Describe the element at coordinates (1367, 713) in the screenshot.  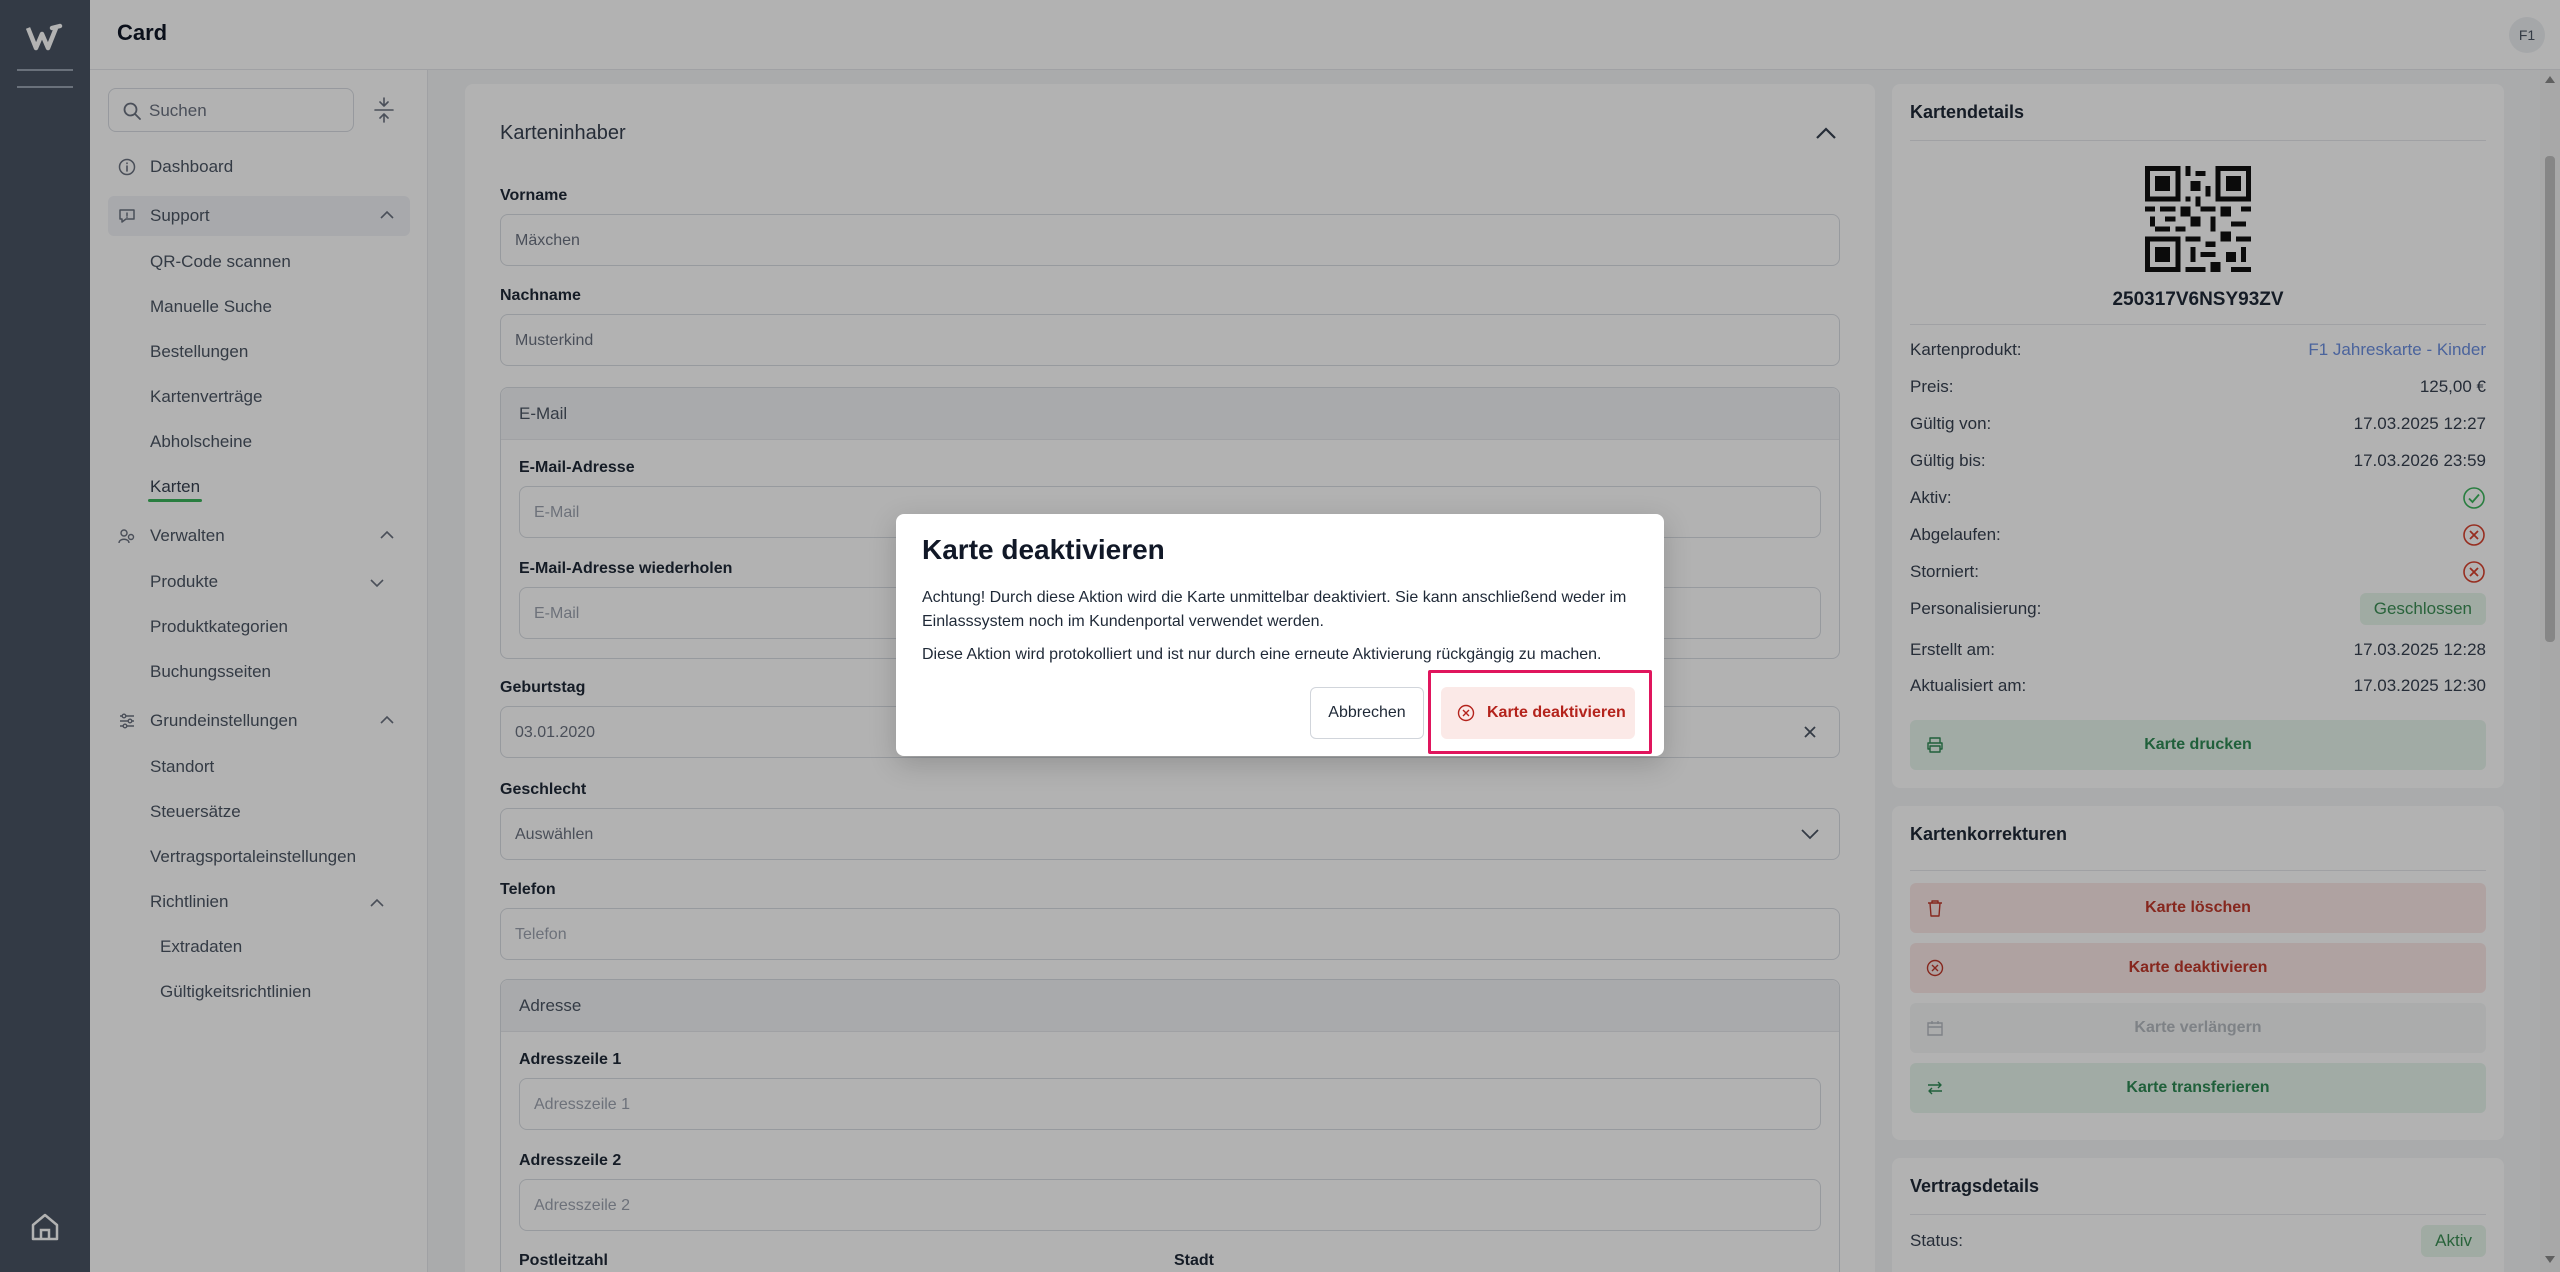
I see `cancel-button: Abbrechen` at that location.